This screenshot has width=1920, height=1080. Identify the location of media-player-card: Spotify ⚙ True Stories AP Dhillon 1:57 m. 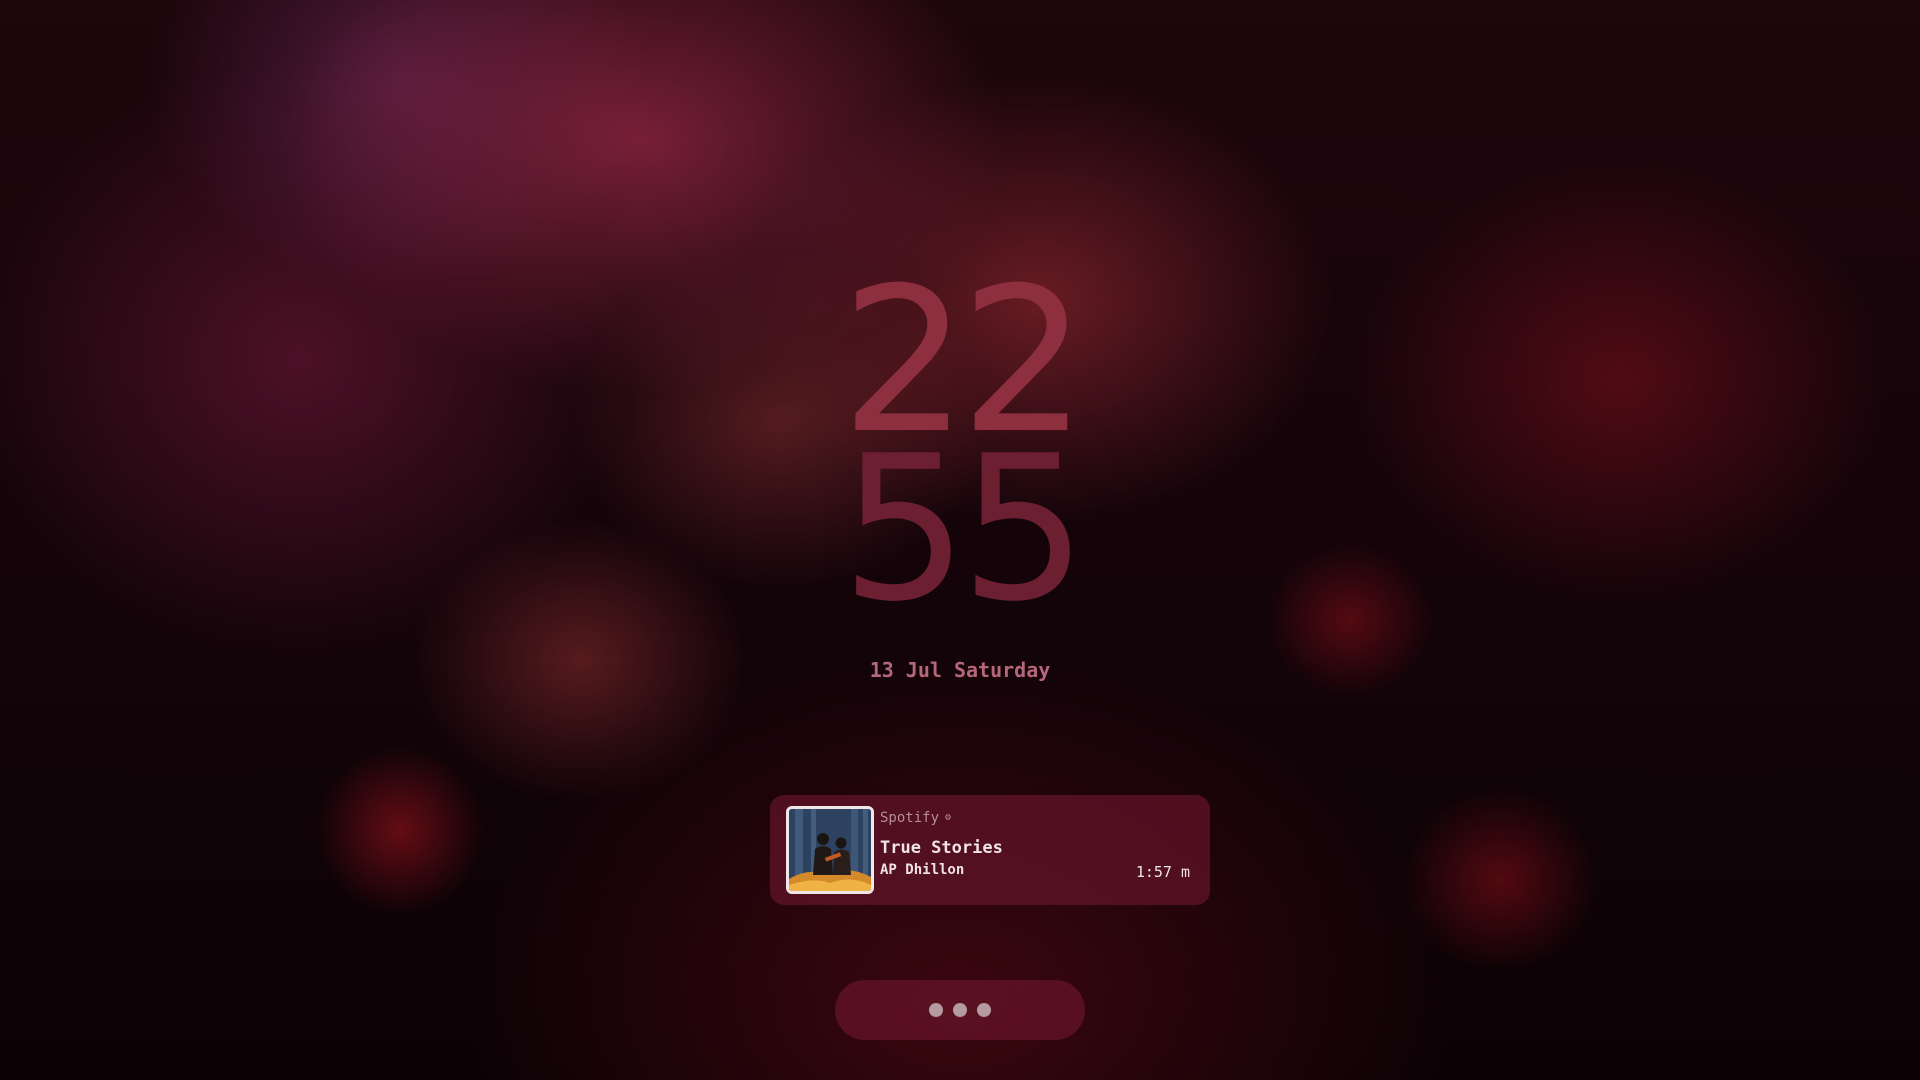
(990, 850).